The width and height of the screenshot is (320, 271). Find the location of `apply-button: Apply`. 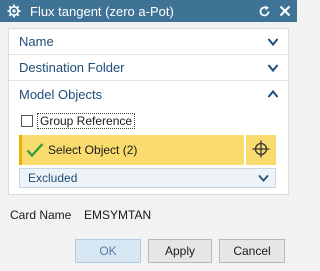

apply-button: Apply is located at coordinates (180, 251).